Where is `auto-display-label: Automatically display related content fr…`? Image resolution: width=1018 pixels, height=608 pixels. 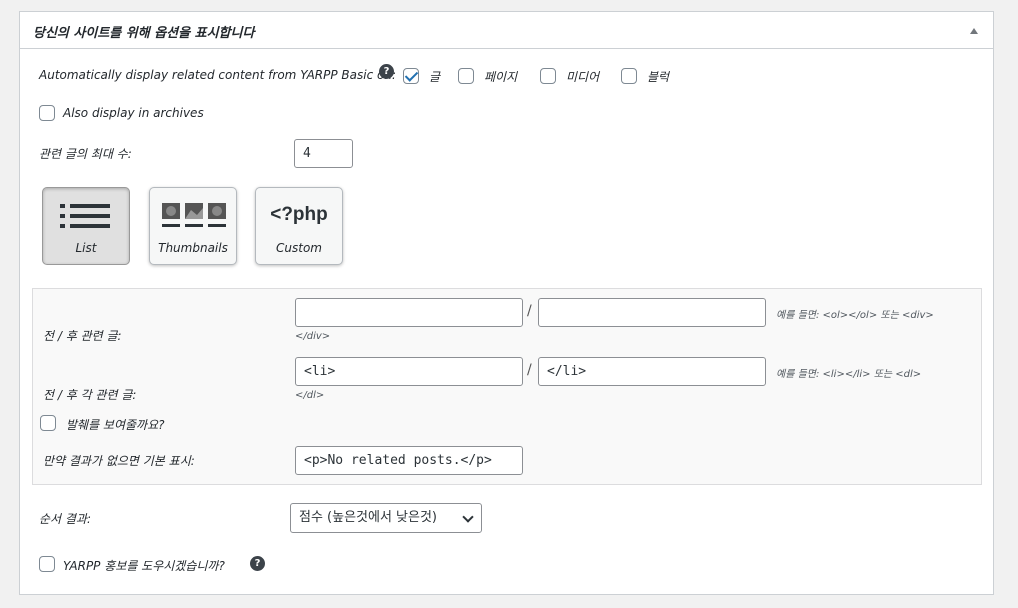 auto-display-label: Automatically display related content fr… is located at coordinates (217, 75).